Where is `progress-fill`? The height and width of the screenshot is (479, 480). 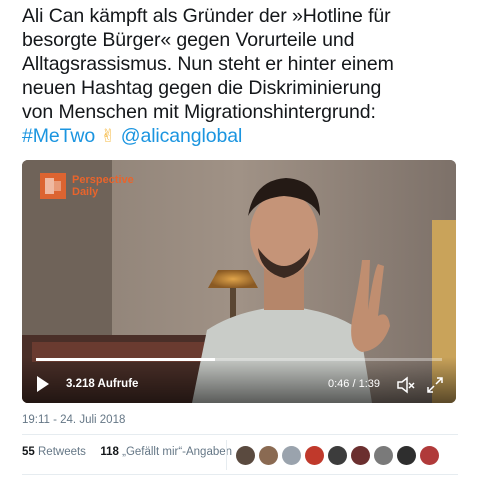
progress-fill is located at coordinates (125, 359).